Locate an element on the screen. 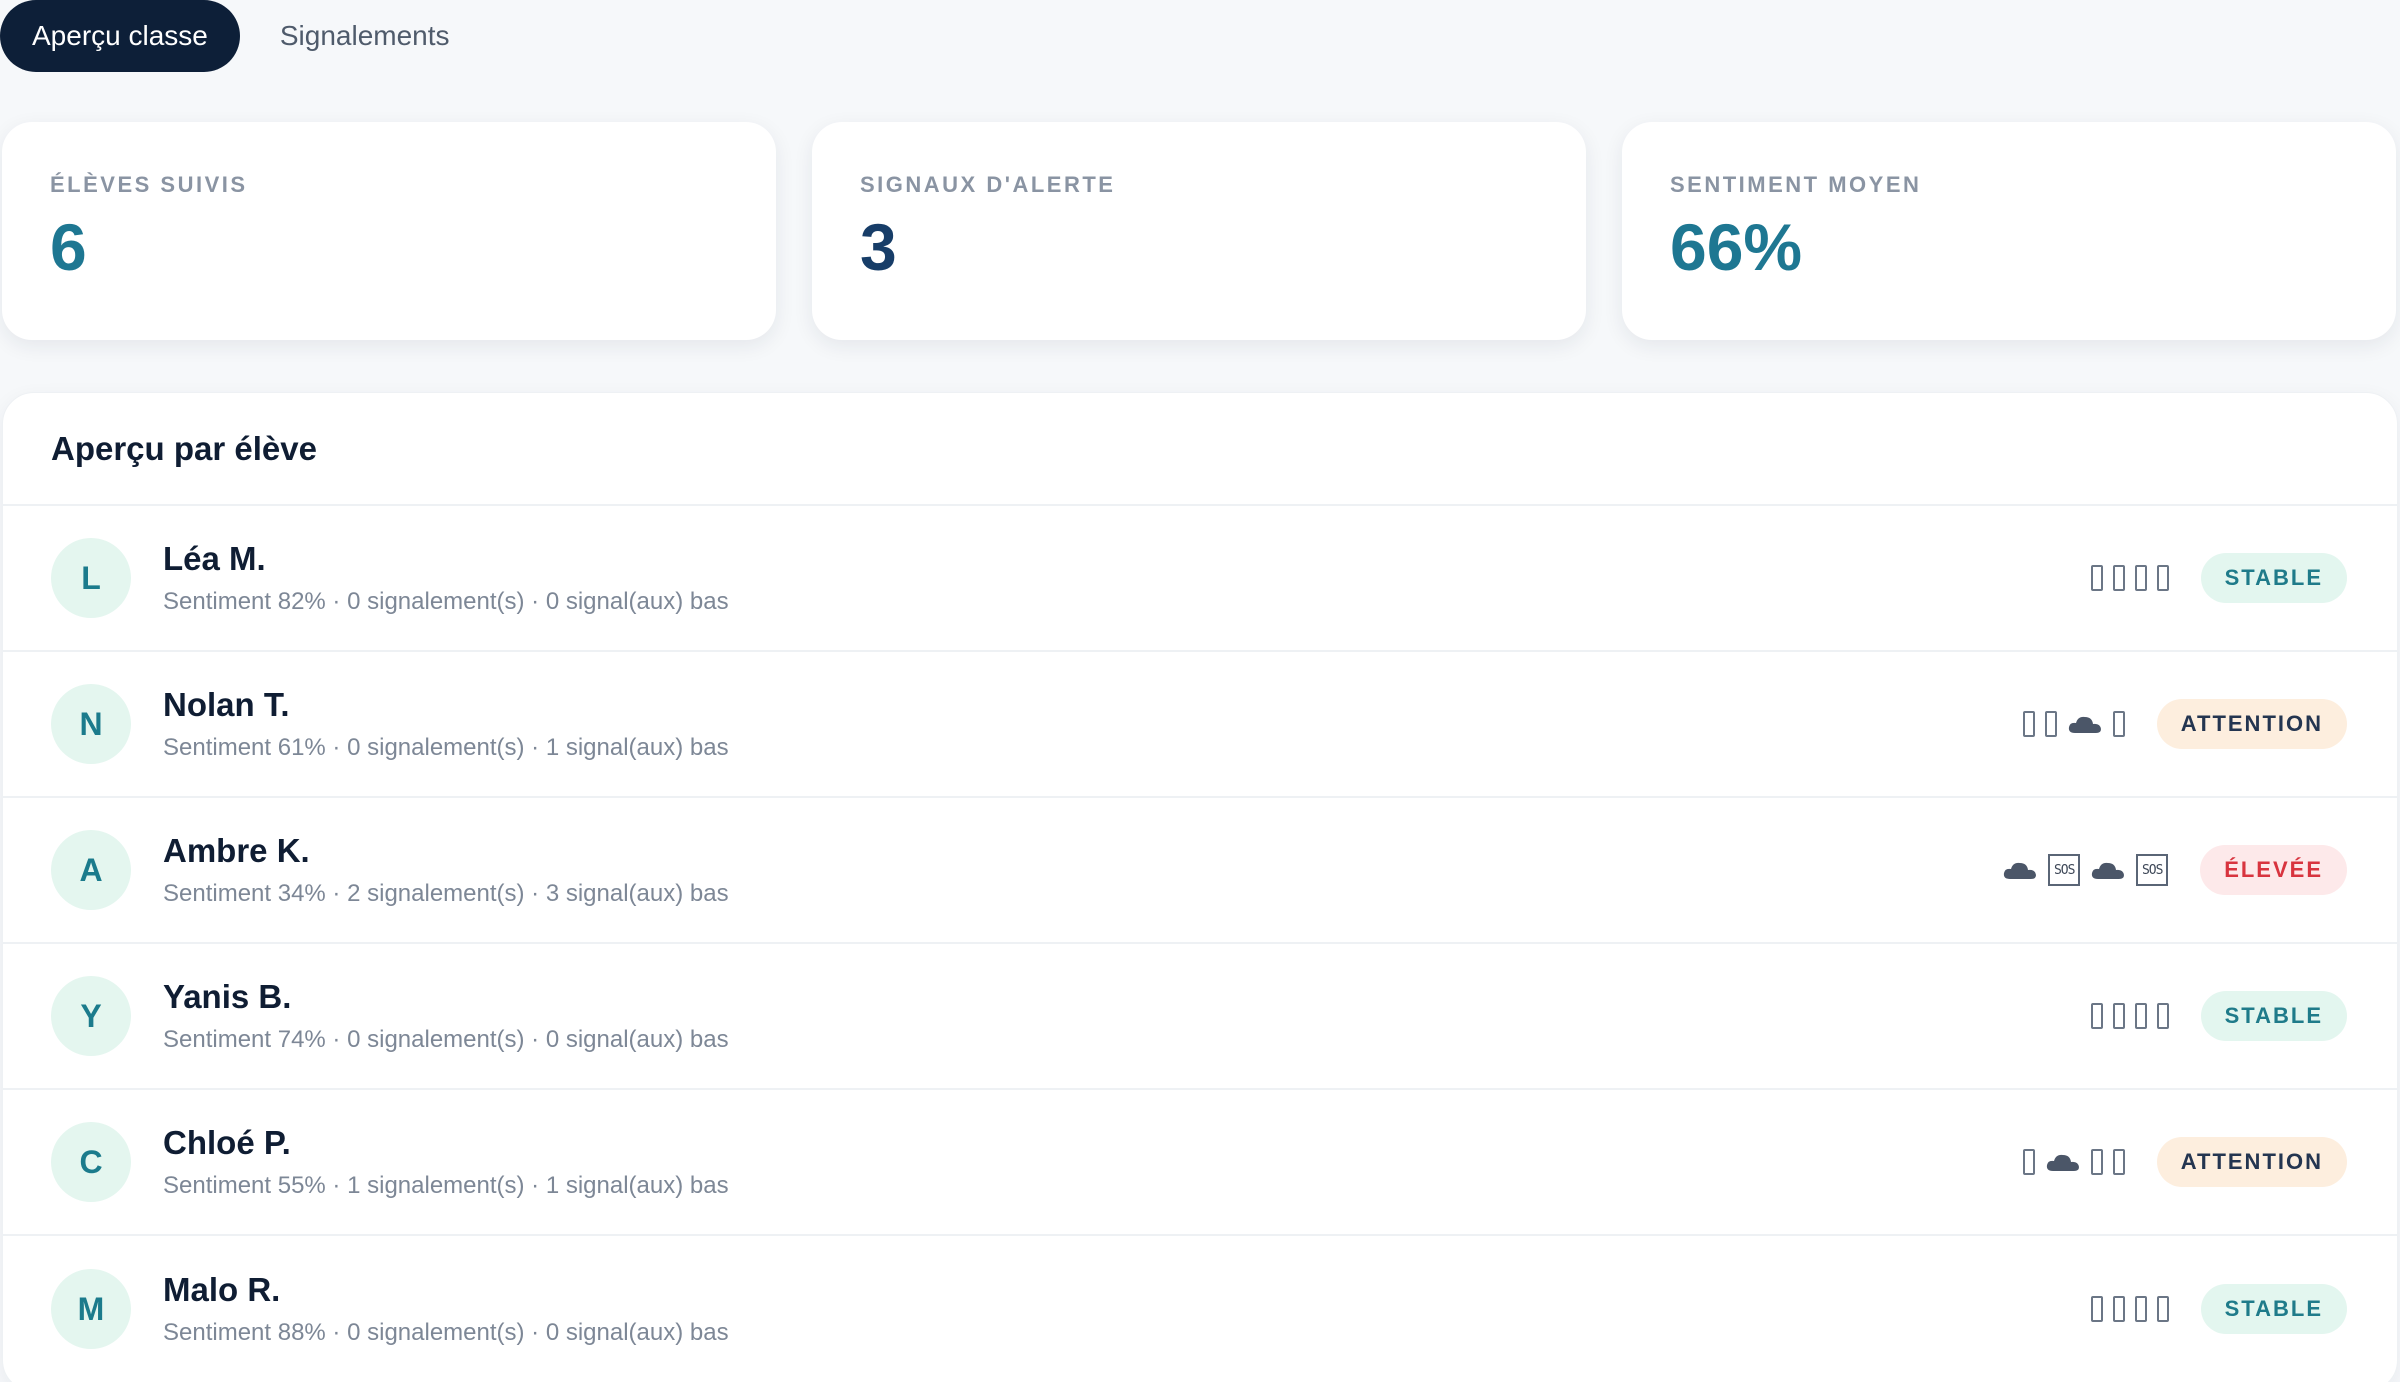  stat-value: 66% is located at coordinates (1736, 247).